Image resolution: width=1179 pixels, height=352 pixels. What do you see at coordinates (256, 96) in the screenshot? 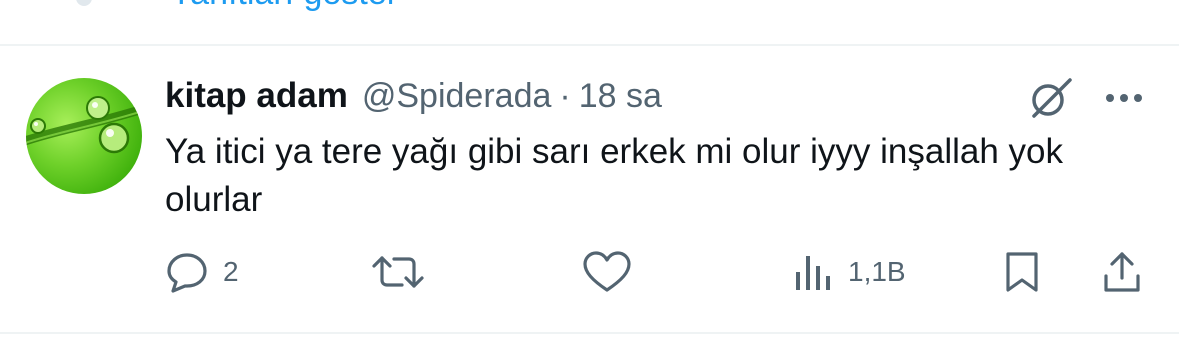
I see `display-name: kitap adam` at bounding box center [256, 96].